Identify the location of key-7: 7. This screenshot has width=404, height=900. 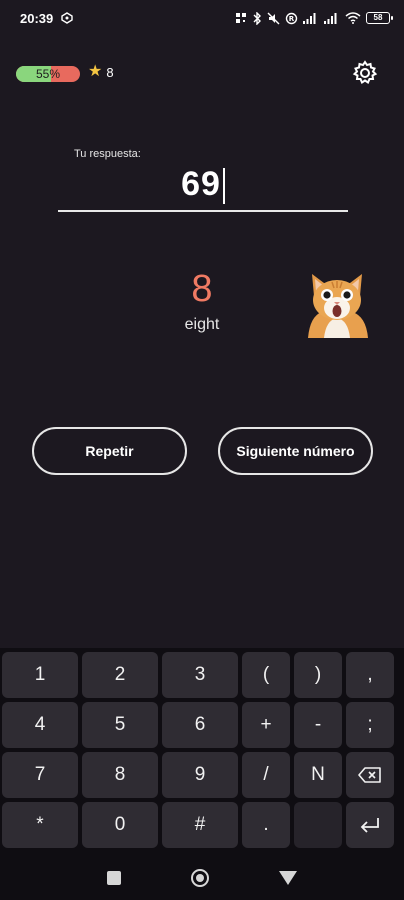
(40, 775).